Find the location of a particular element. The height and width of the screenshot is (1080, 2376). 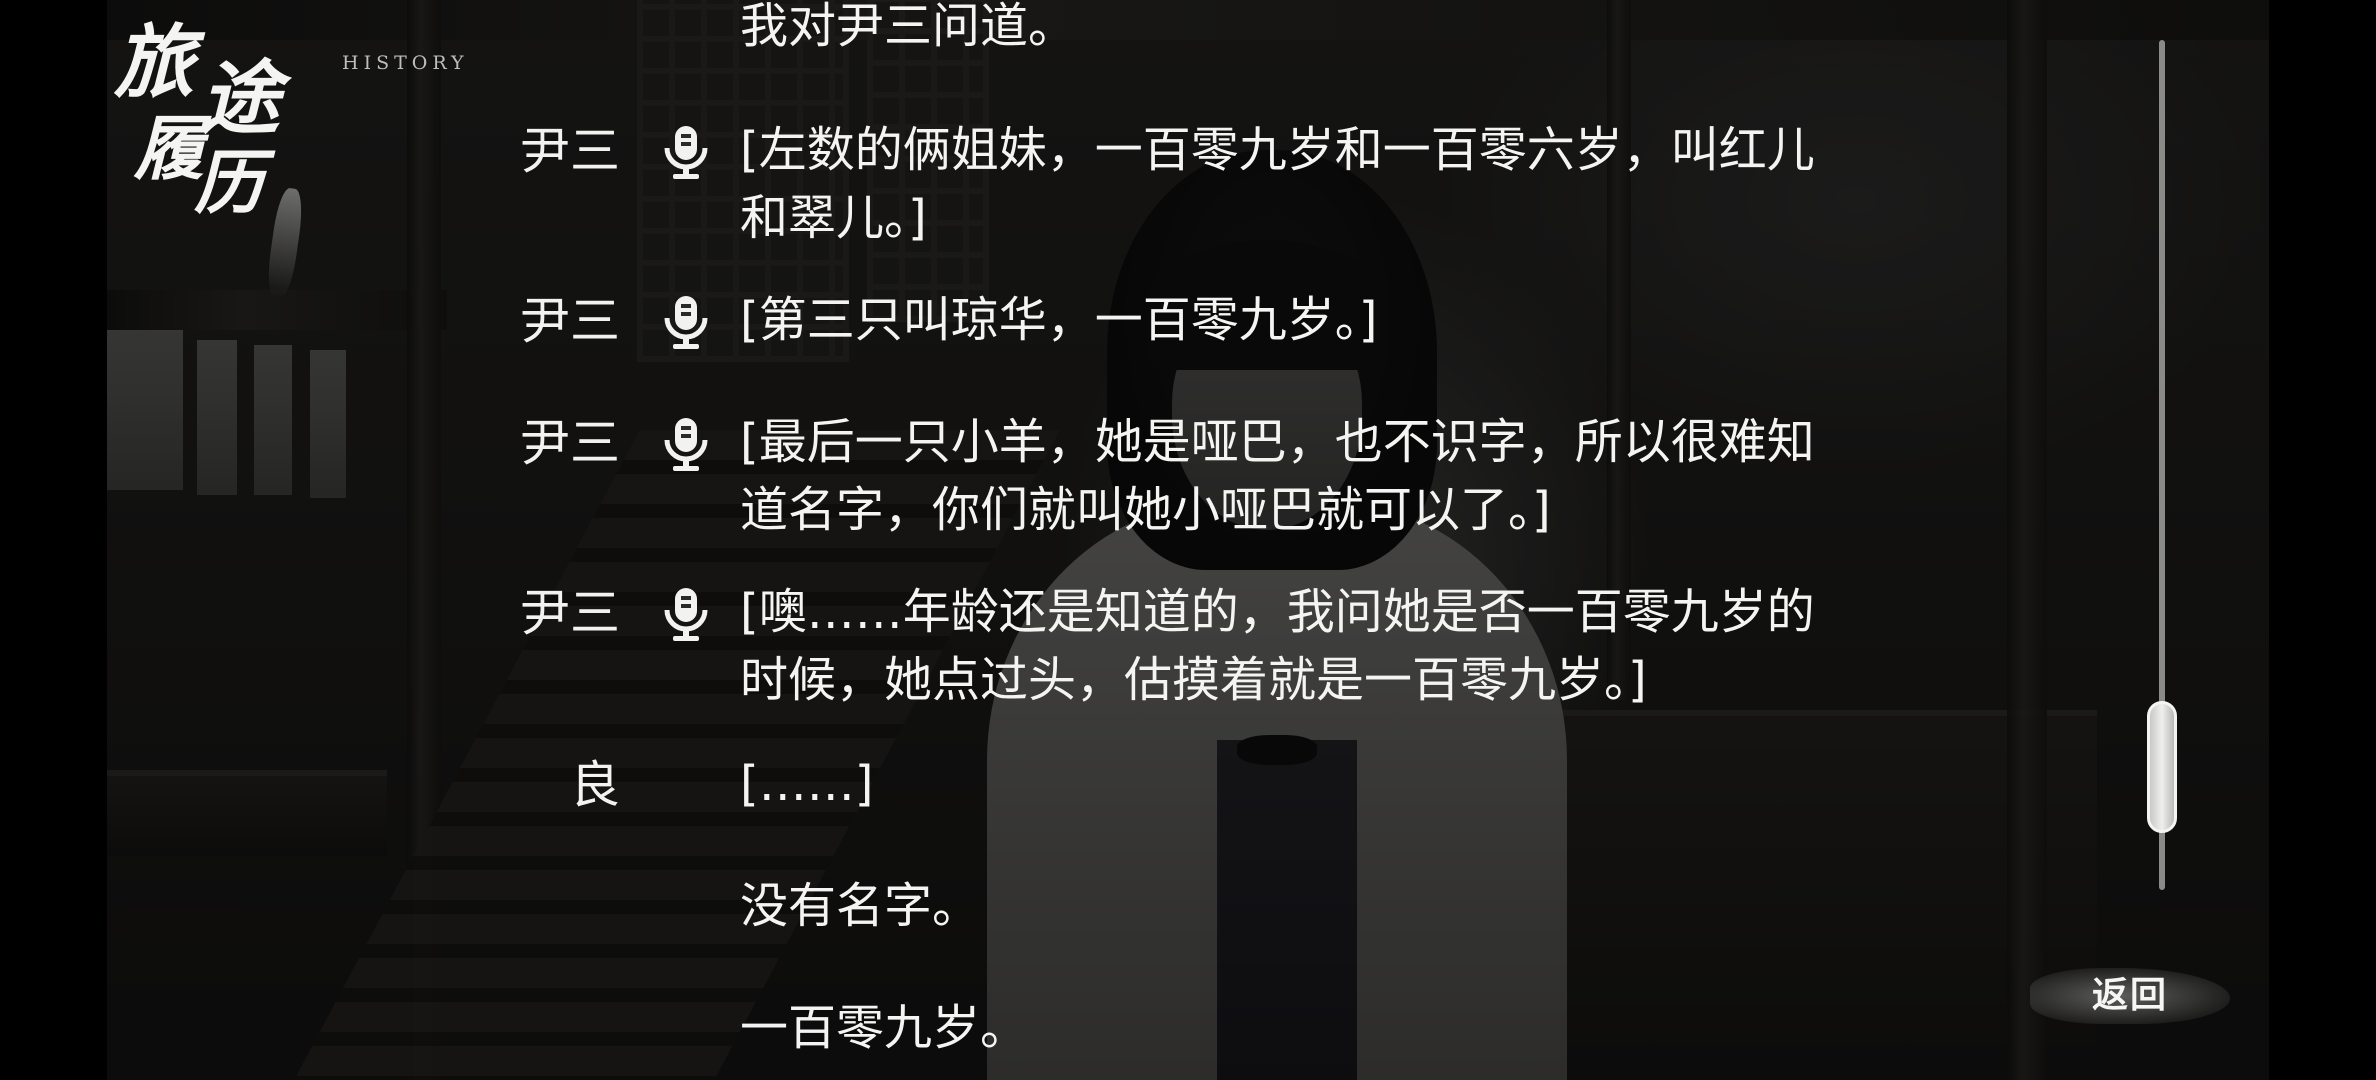

dialogue-text: [左数的俩姐妹，一百零九岁和一百零六岁，叫红儿 和翠儿。] is located at coordinates (1277, 184).